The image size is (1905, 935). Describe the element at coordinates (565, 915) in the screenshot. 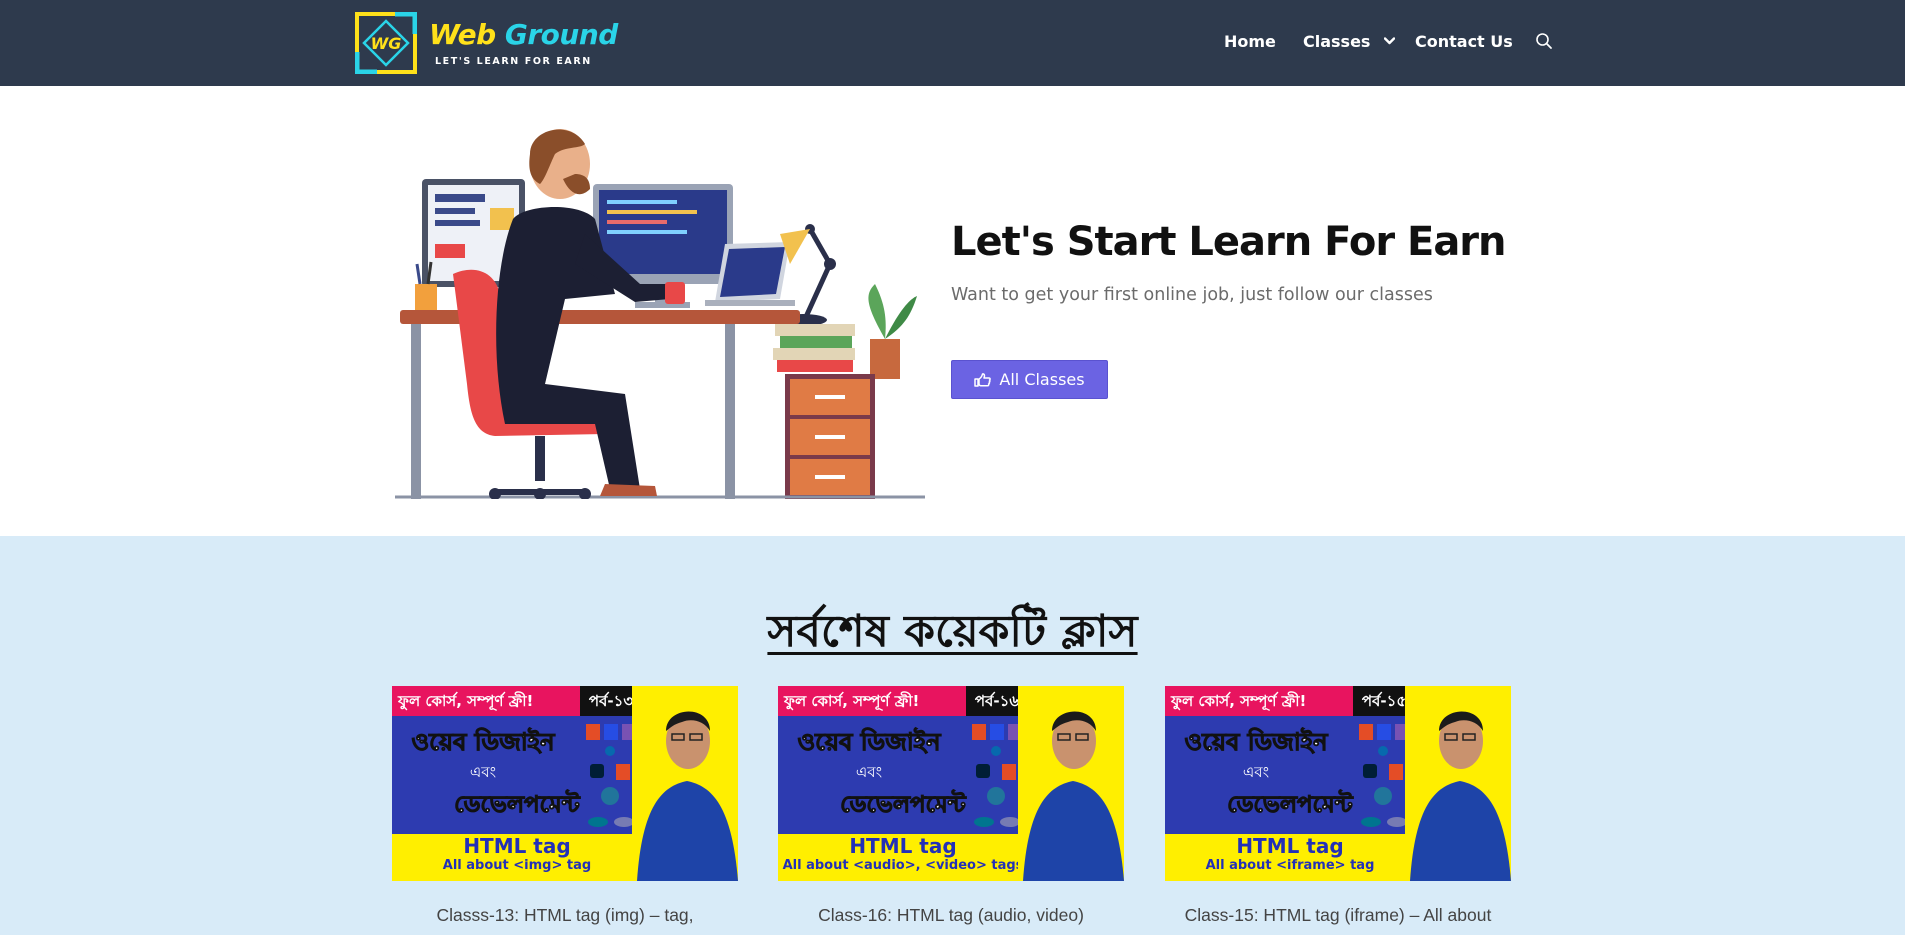

I see `class-card-caption: Classs-13: HTML tag (img) – tag,` at that location.